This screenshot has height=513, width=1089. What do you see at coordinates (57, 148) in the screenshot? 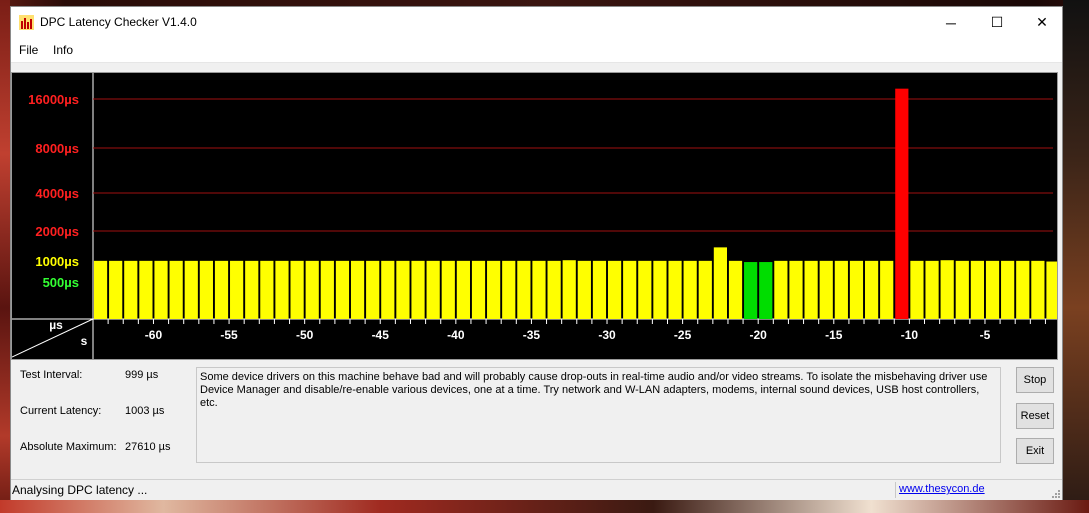
I see `y-tick-label: 8000µs` at bounding box center [57, 148].